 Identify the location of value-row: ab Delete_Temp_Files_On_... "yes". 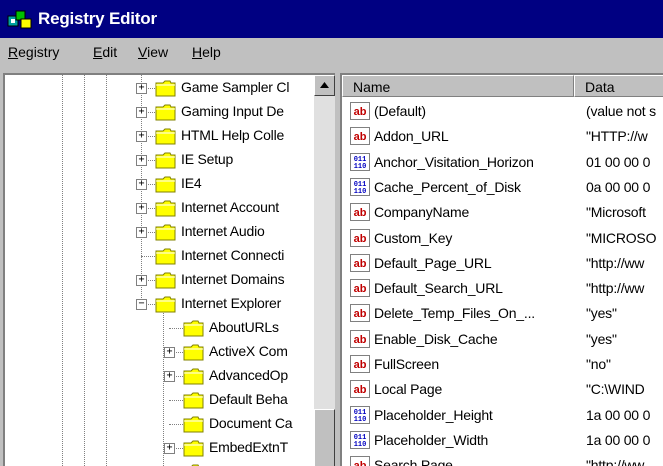
(502, 313).